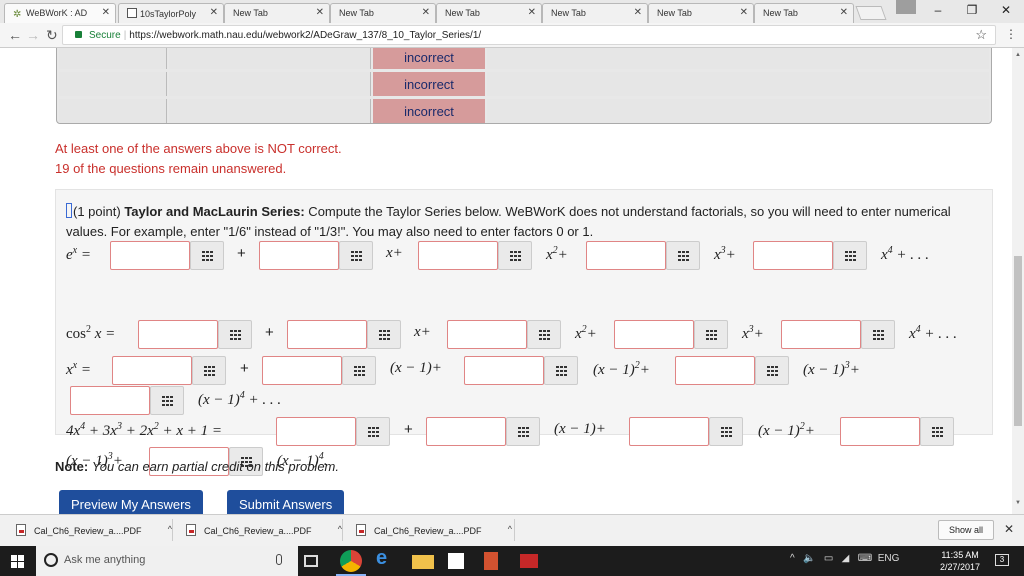 The width and height of the screenshot is (1024, 576). What do you see at coordinates (809, 558) in the screenshot?
I see `volume-icon: 🔈` at bounding box center [809, 558].